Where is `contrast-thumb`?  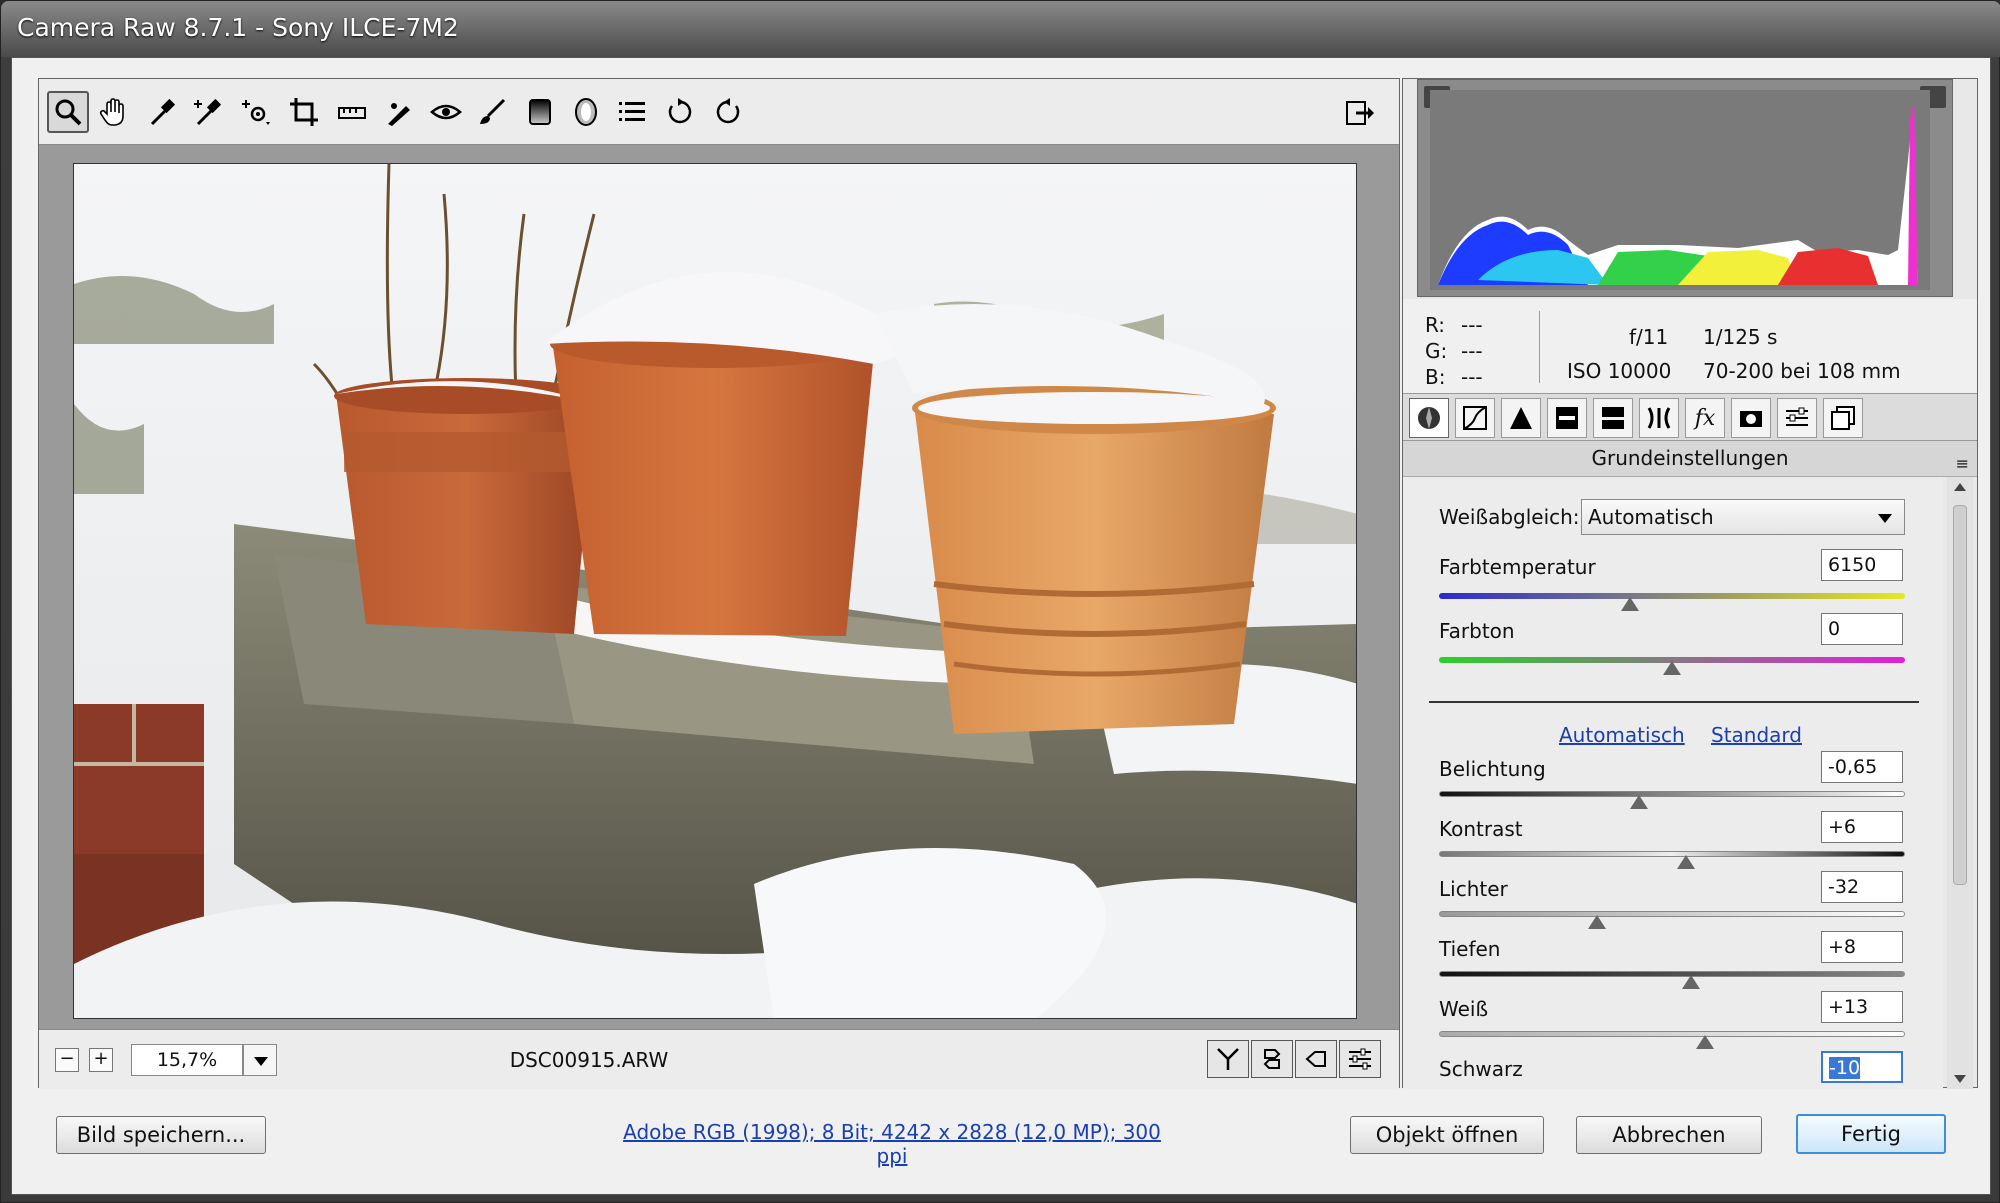
contrast-thumb is located at coordinates (1685, 862).